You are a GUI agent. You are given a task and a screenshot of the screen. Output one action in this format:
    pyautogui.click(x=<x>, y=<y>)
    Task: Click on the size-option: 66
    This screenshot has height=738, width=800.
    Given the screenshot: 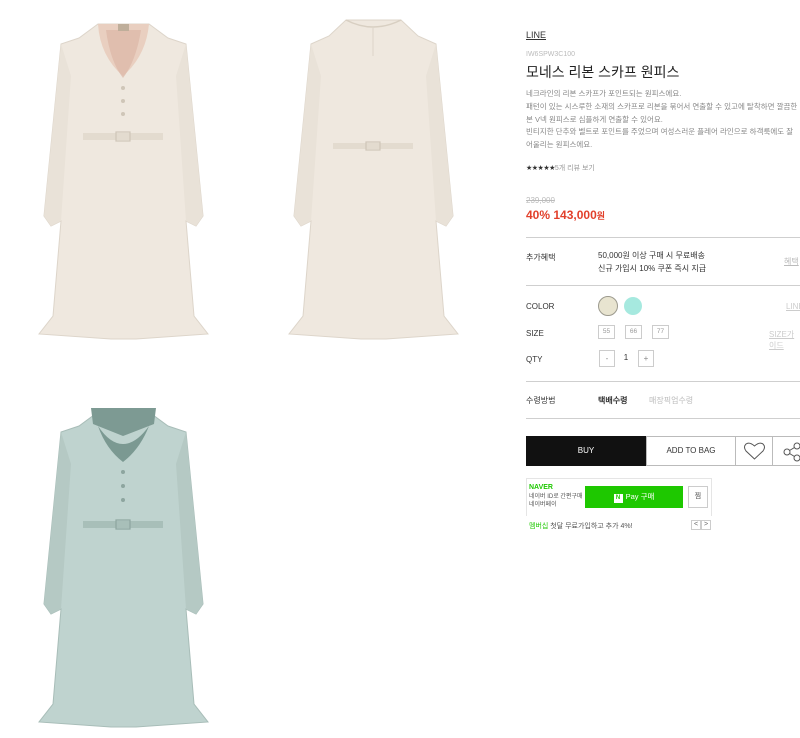 What is the action you would take?
    pyautogui.click(x=633, y=332)
    